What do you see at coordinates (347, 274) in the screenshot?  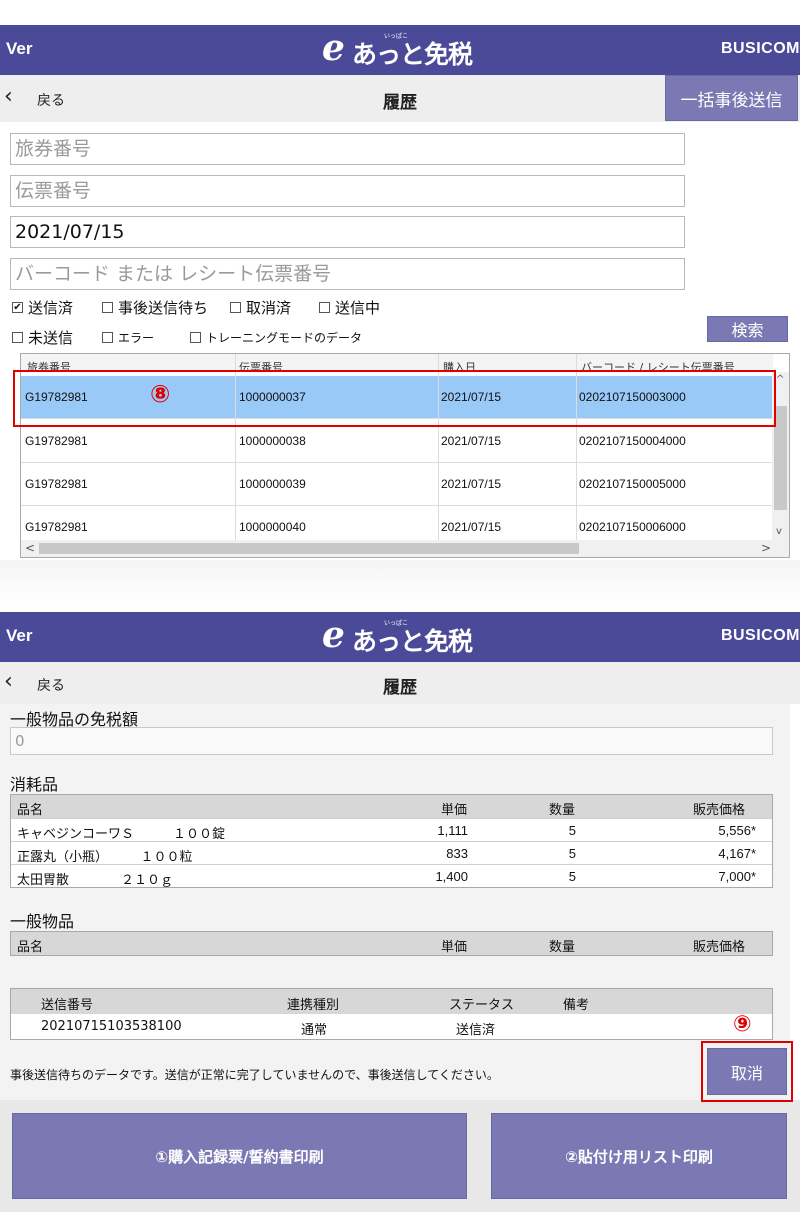 I see `barcode-input: バーコード または レシート伝票番号` at bounding box center [347, 274].